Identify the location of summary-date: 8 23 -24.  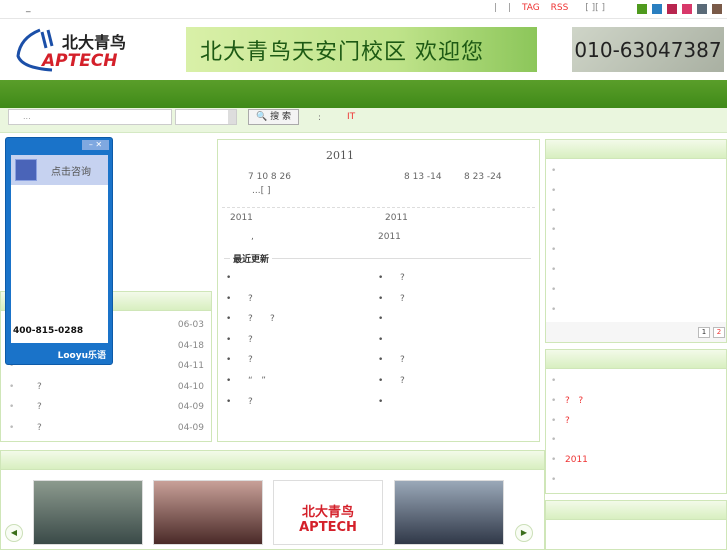
(483, 177).